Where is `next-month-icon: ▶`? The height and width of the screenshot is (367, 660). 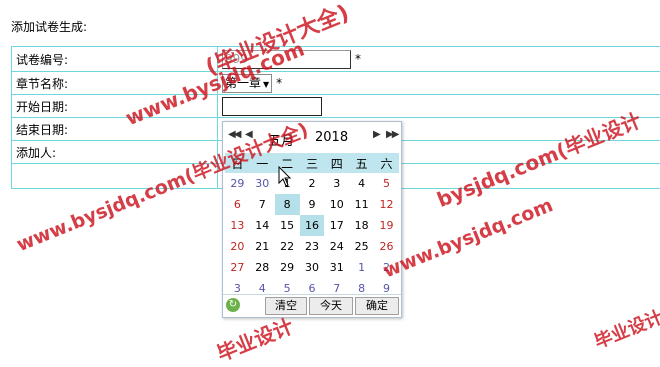
next-month-icon: ▶ is located at coordinates (376, 134).